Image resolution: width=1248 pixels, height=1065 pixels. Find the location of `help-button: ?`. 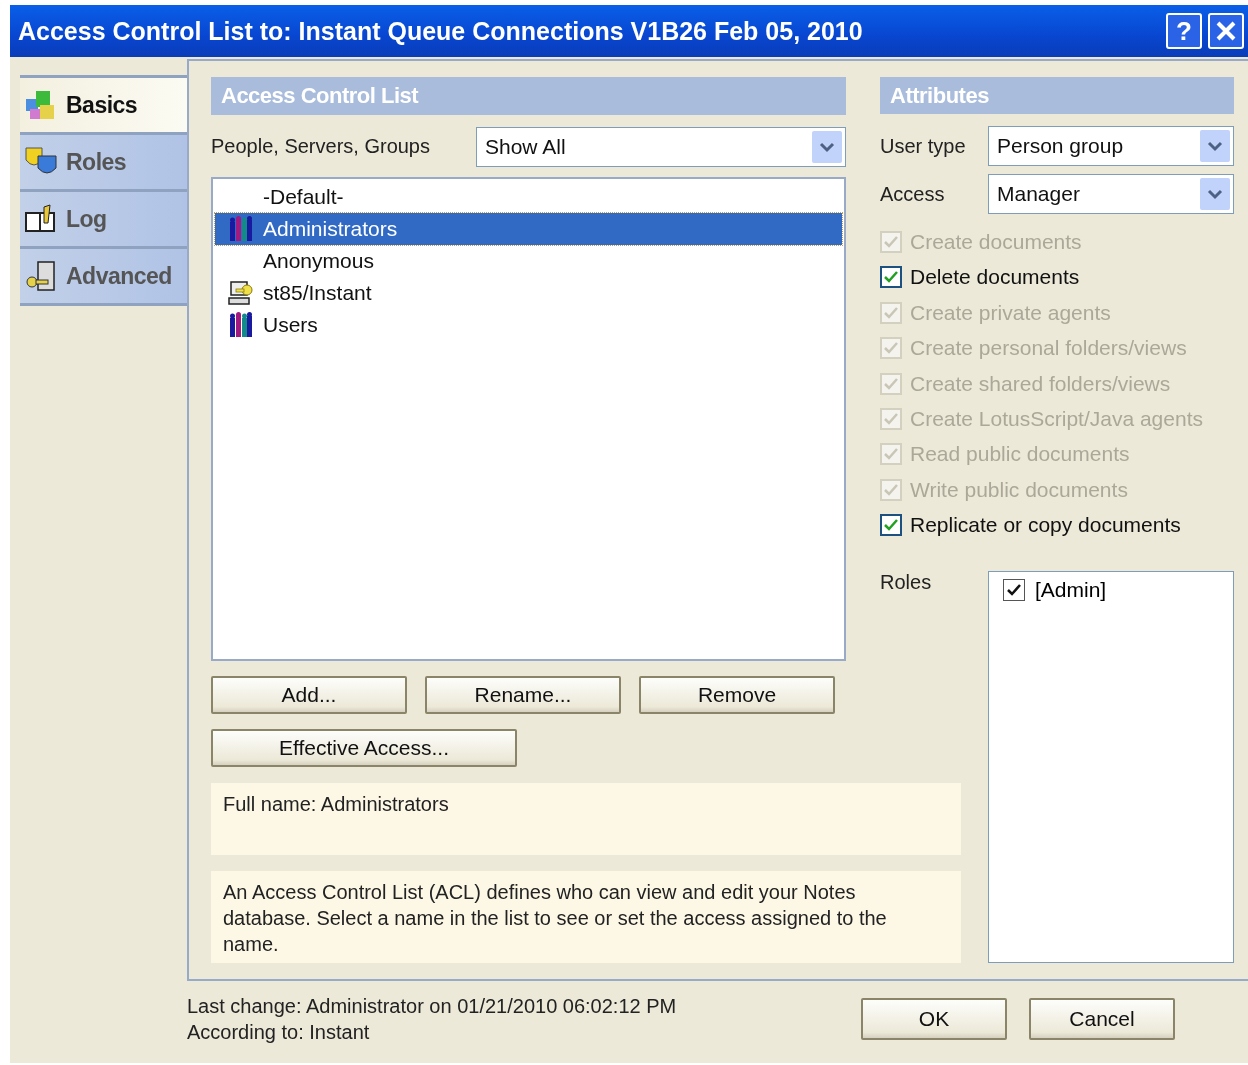

help-button: ? is located at coordinates (1184, 31).